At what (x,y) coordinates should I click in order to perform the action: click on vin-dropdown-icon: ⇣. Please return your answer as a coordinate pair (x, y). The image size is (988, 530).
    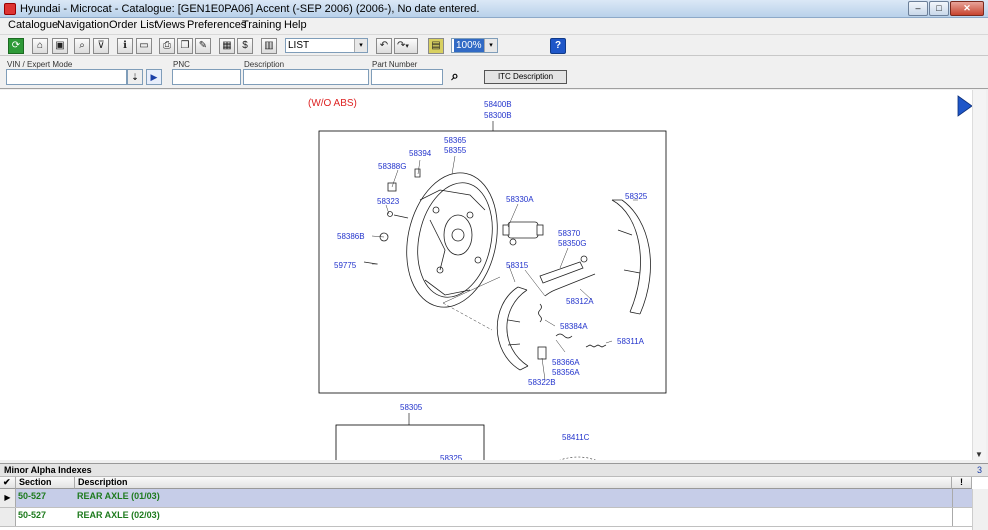
    Looking at the image, I should click on (135, 77).